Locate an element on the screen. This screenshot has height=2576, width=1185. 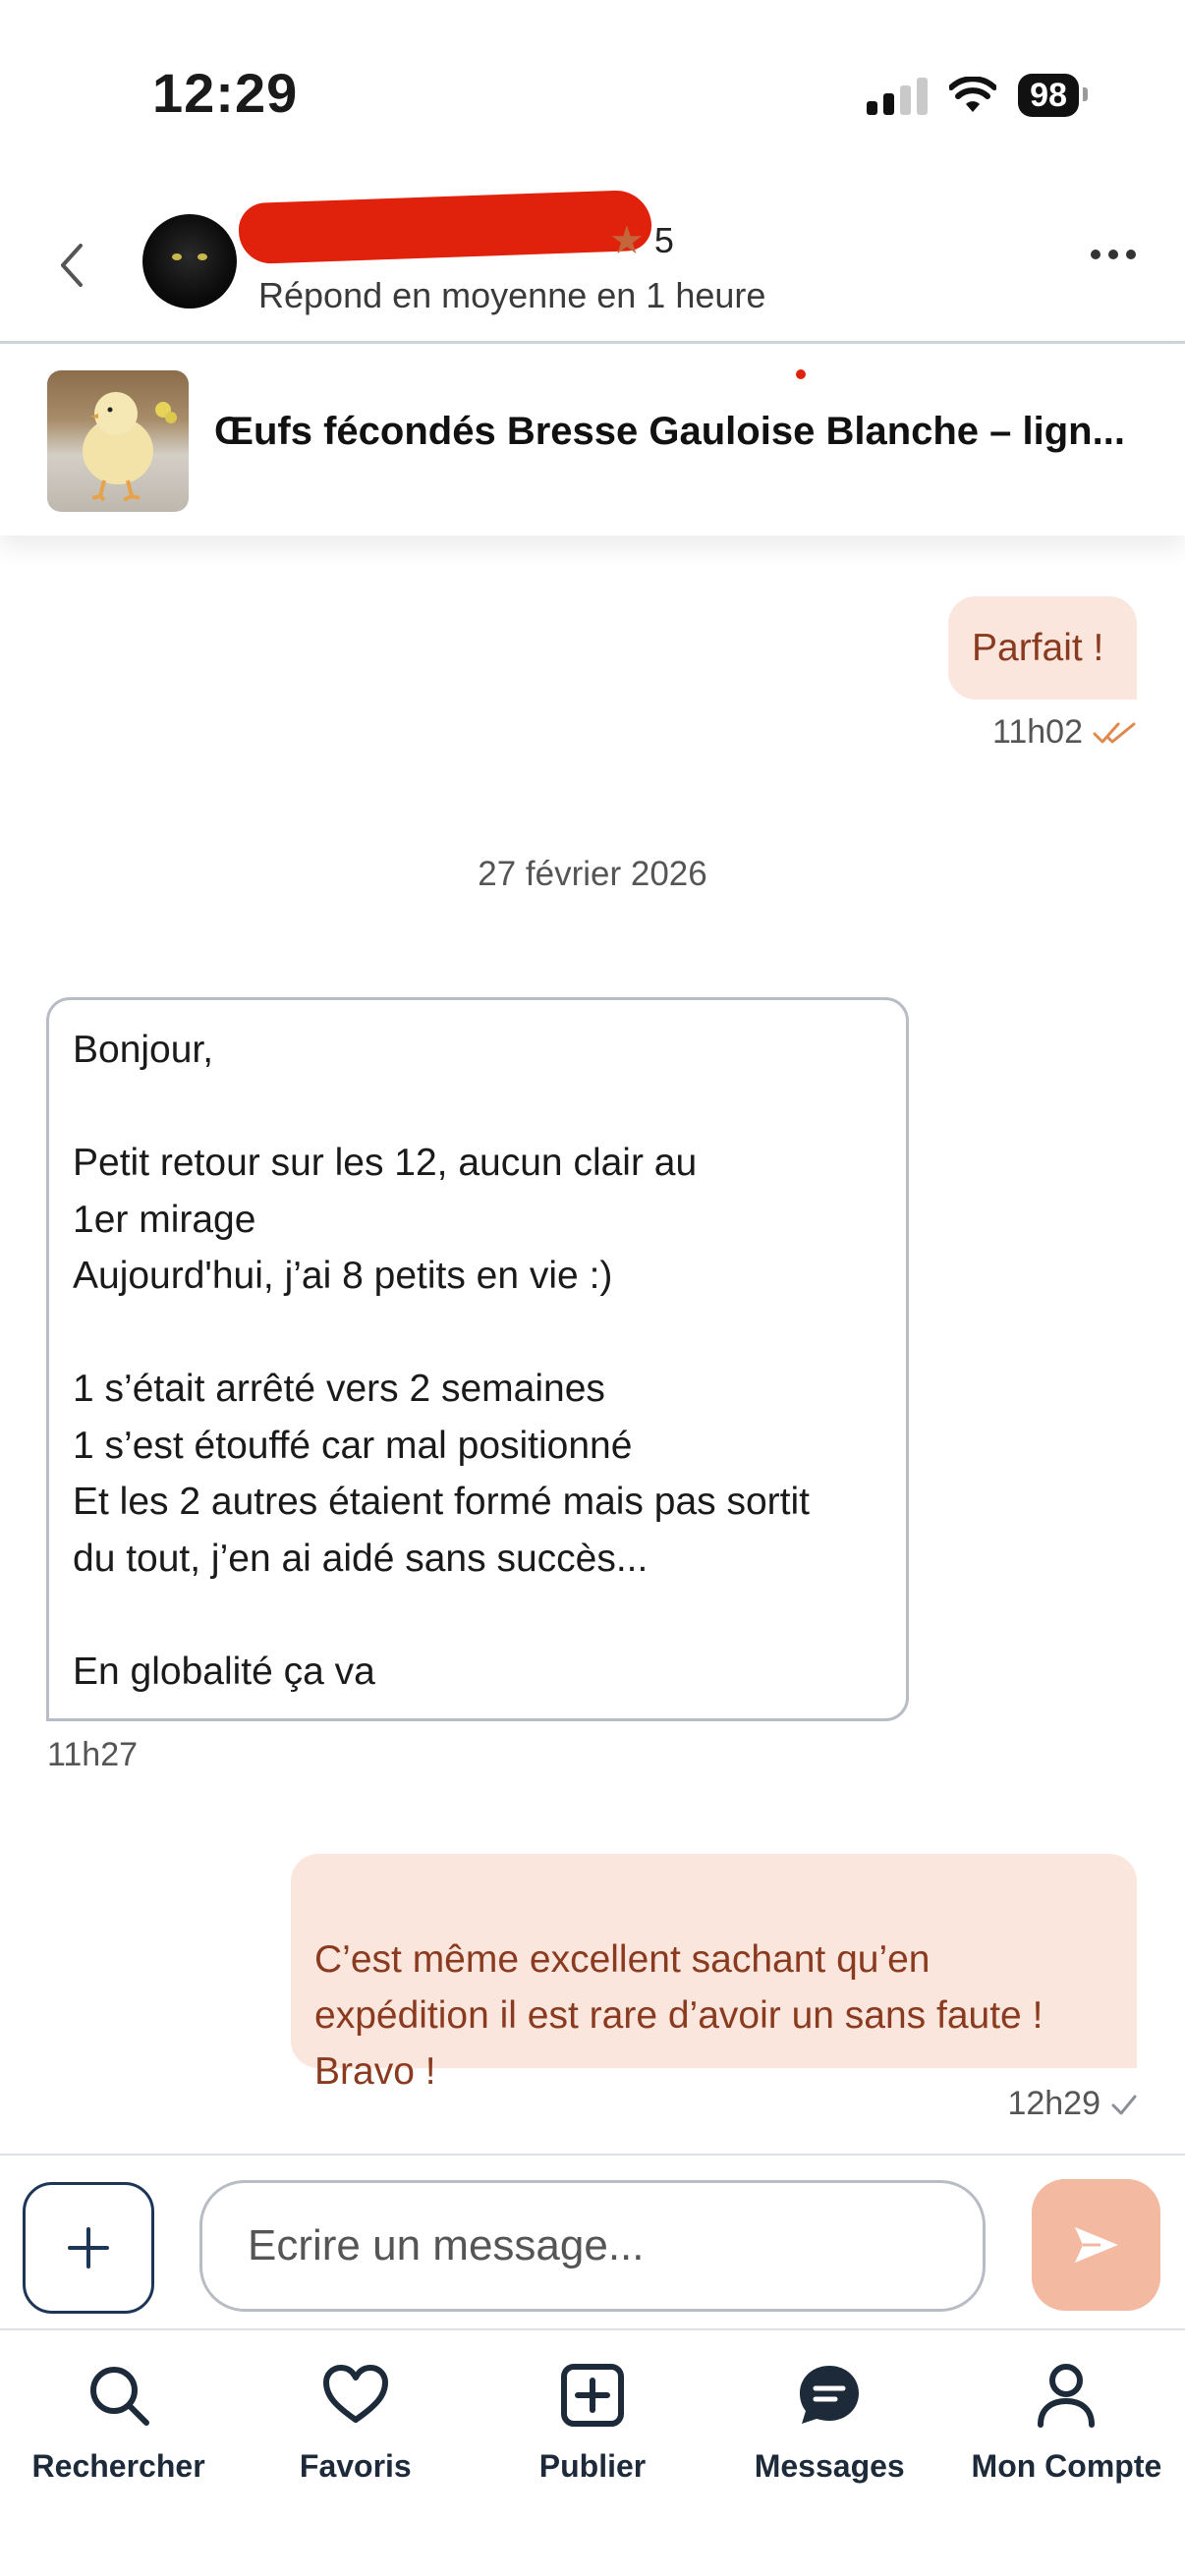
send-button is located at coordinates (1096, 2245).